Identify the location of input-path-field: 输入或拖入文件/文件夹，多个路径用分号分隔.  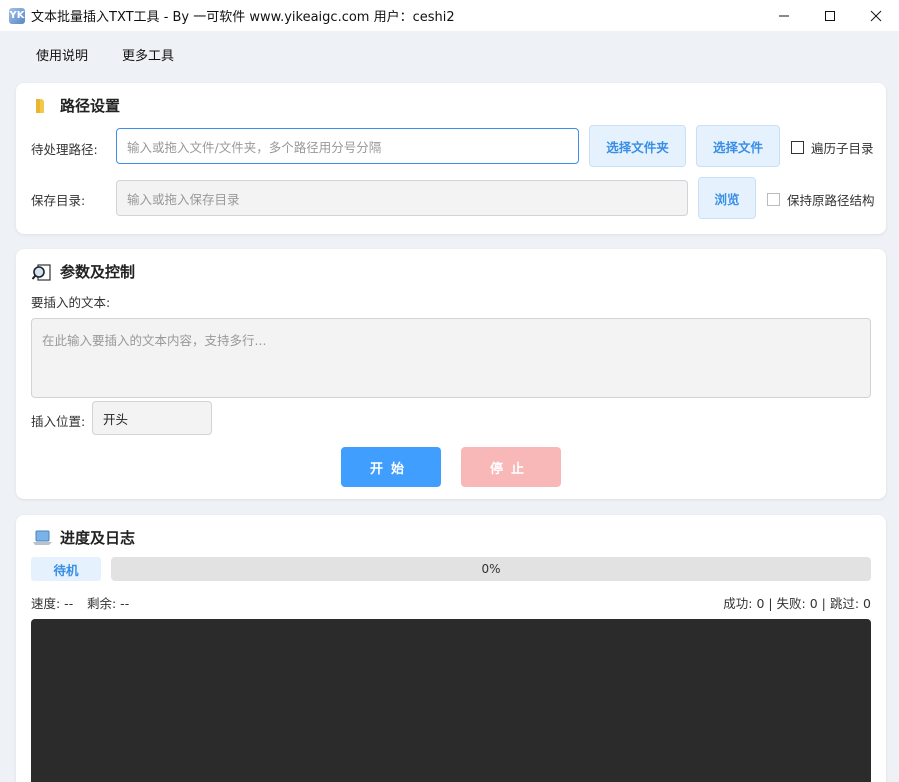
(347, 146).